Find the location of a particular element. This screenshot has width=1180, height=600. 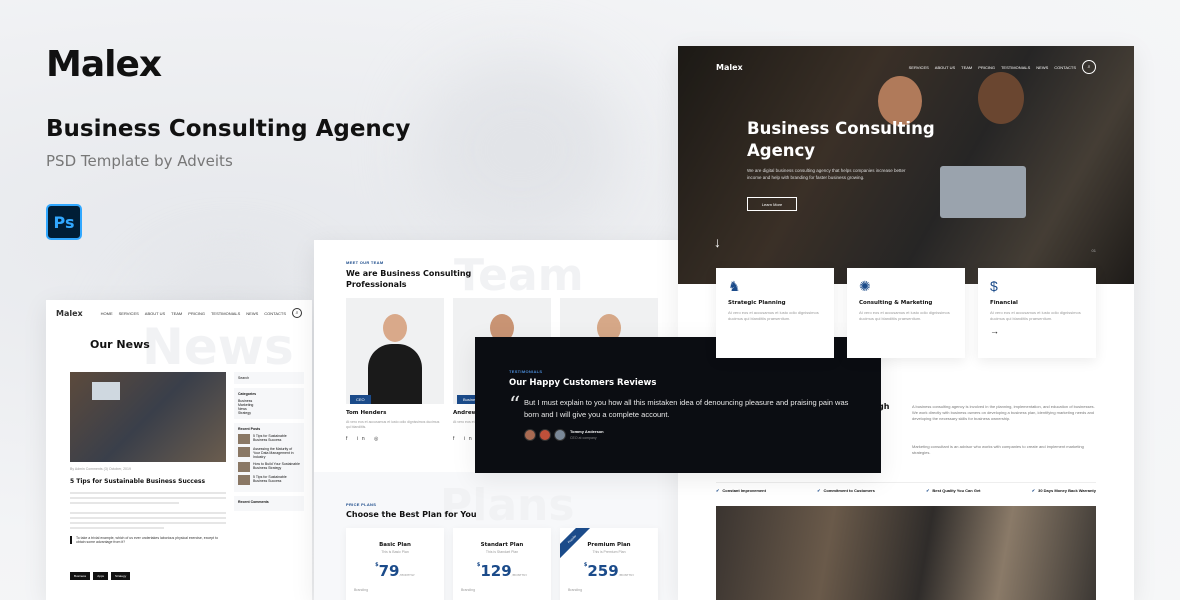

team-eyebrow: MEET OUR TEAM is located at coordinates (365, 262).